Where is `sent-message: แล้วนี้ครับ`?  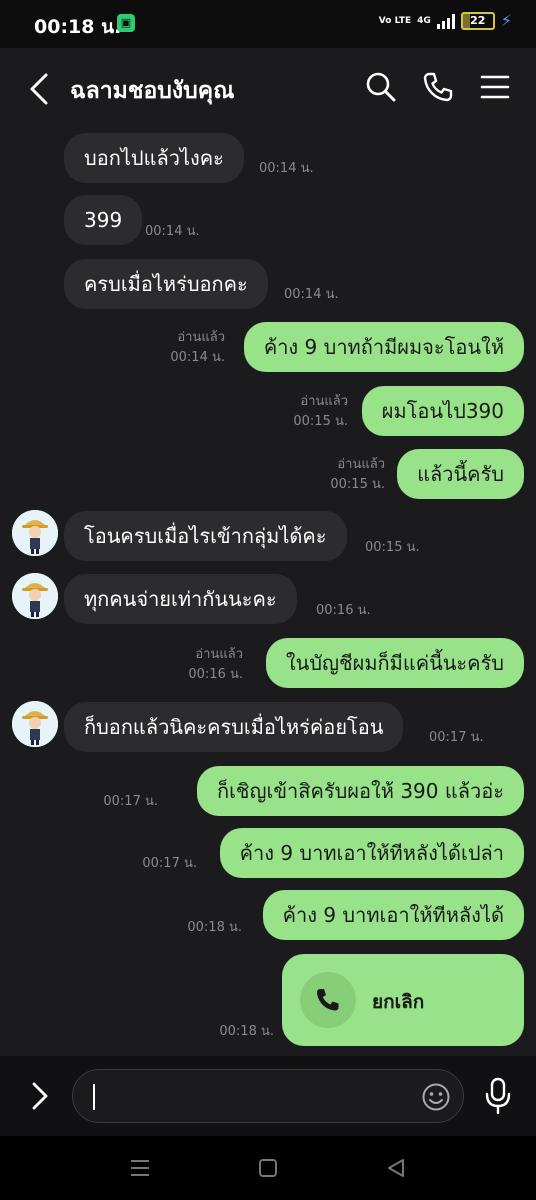
sent-message: แล้วนี้ครับ is located at coordinates (460, 474).